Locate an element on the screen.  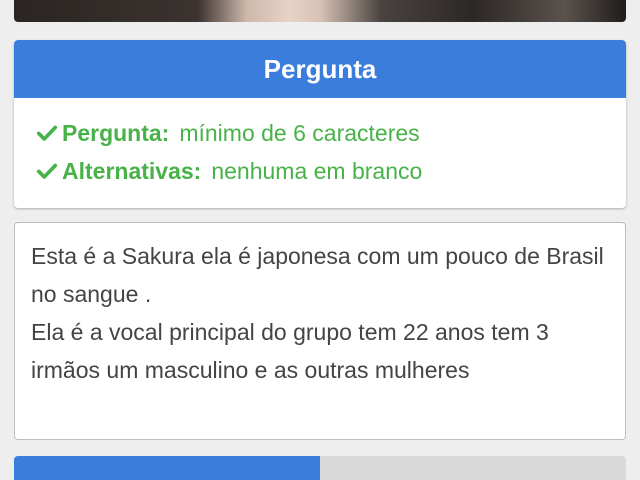
question-card-title: Pergunta is located at coordinates (320, 69).